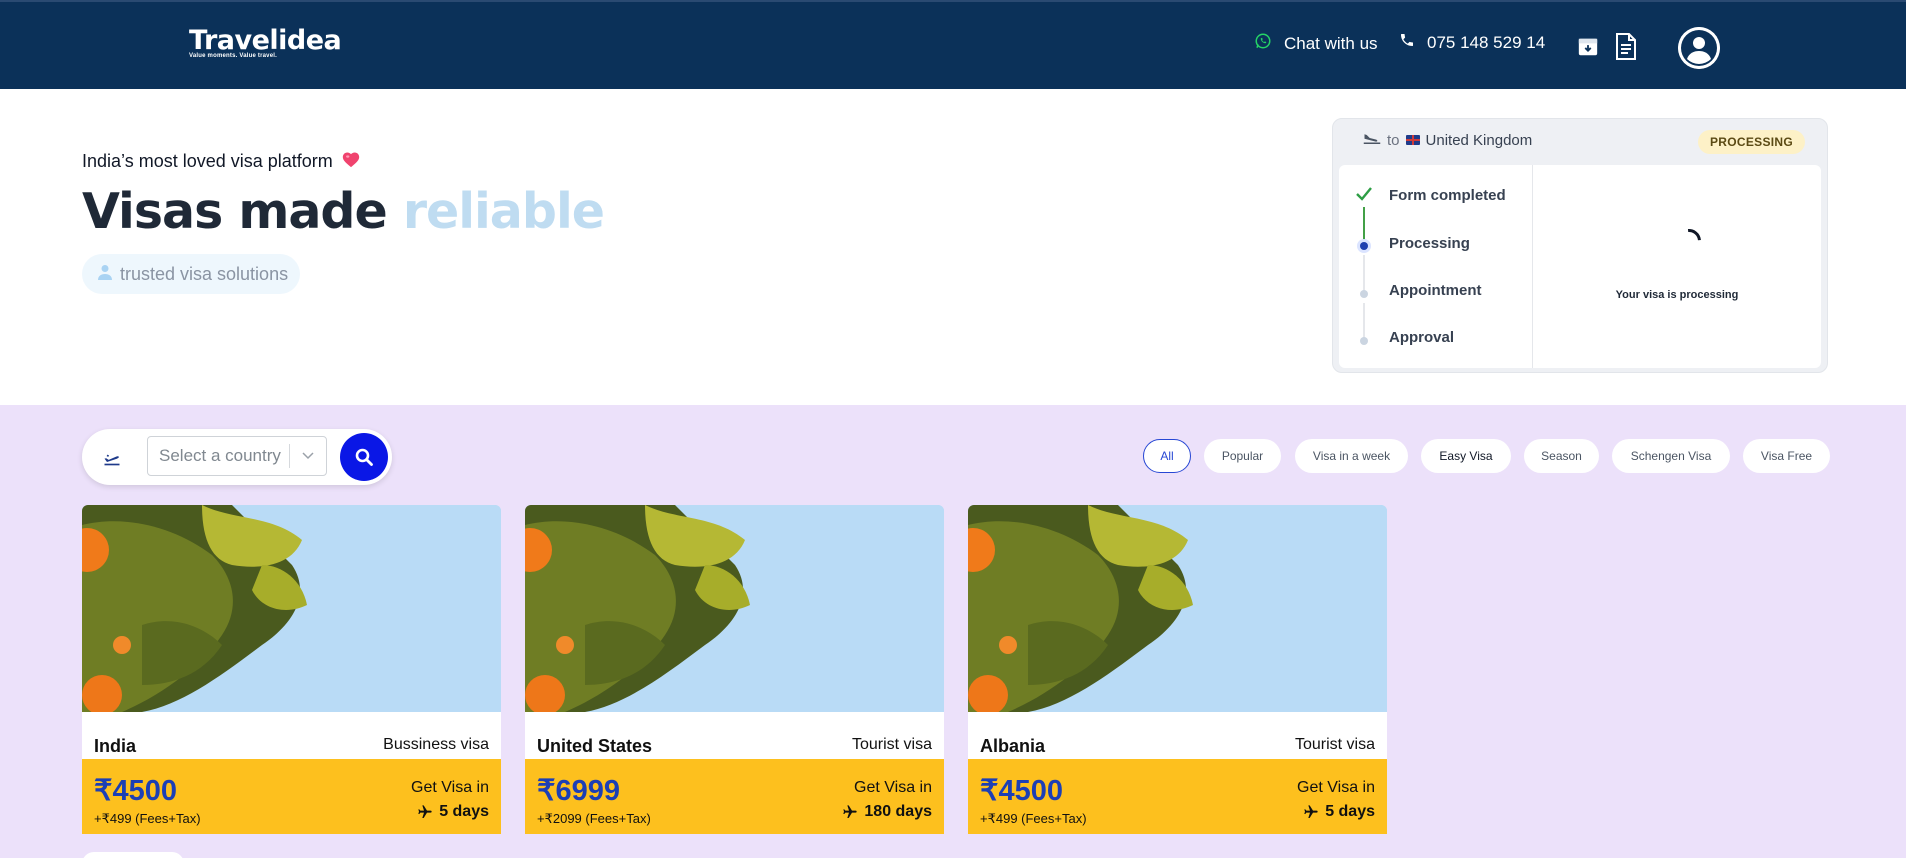 Image resolution: width=1906 pixels, height=864 pixels. I want to click on trust-pill: trusted visa solutions, so click(191, 274).